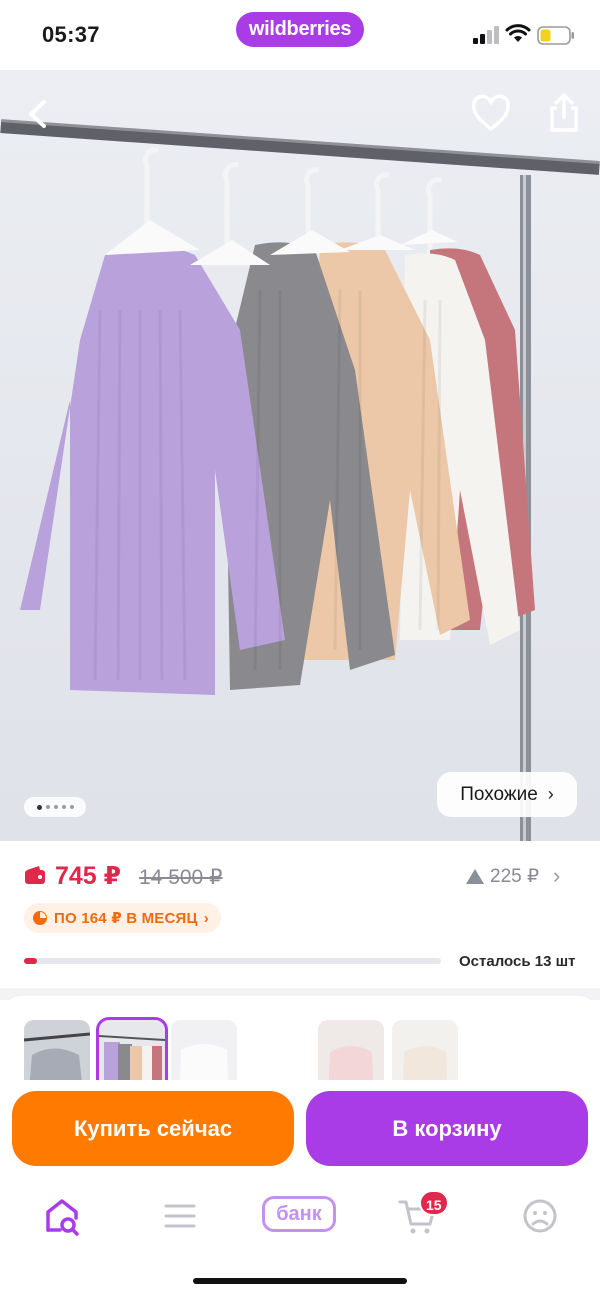 Image resolution: width=600 pixels, height=1297 pixels. What do you see at coordinates (181, 877) in the screenshot?
I see `old-price: 14 500 ₽` at bounding box center [181, 877].